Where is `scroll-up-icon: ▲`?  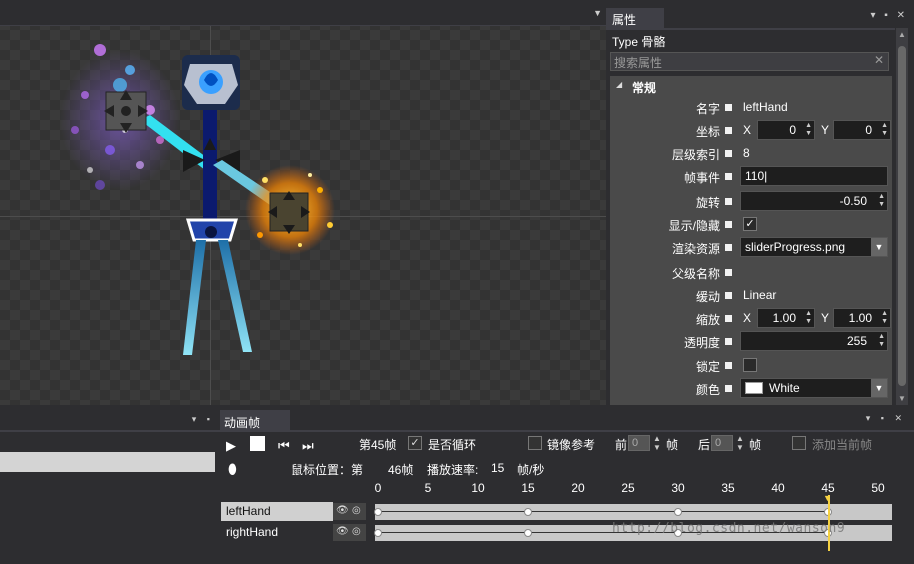
scroll-up-icon: ▲ is located at coordinates (902, 34).